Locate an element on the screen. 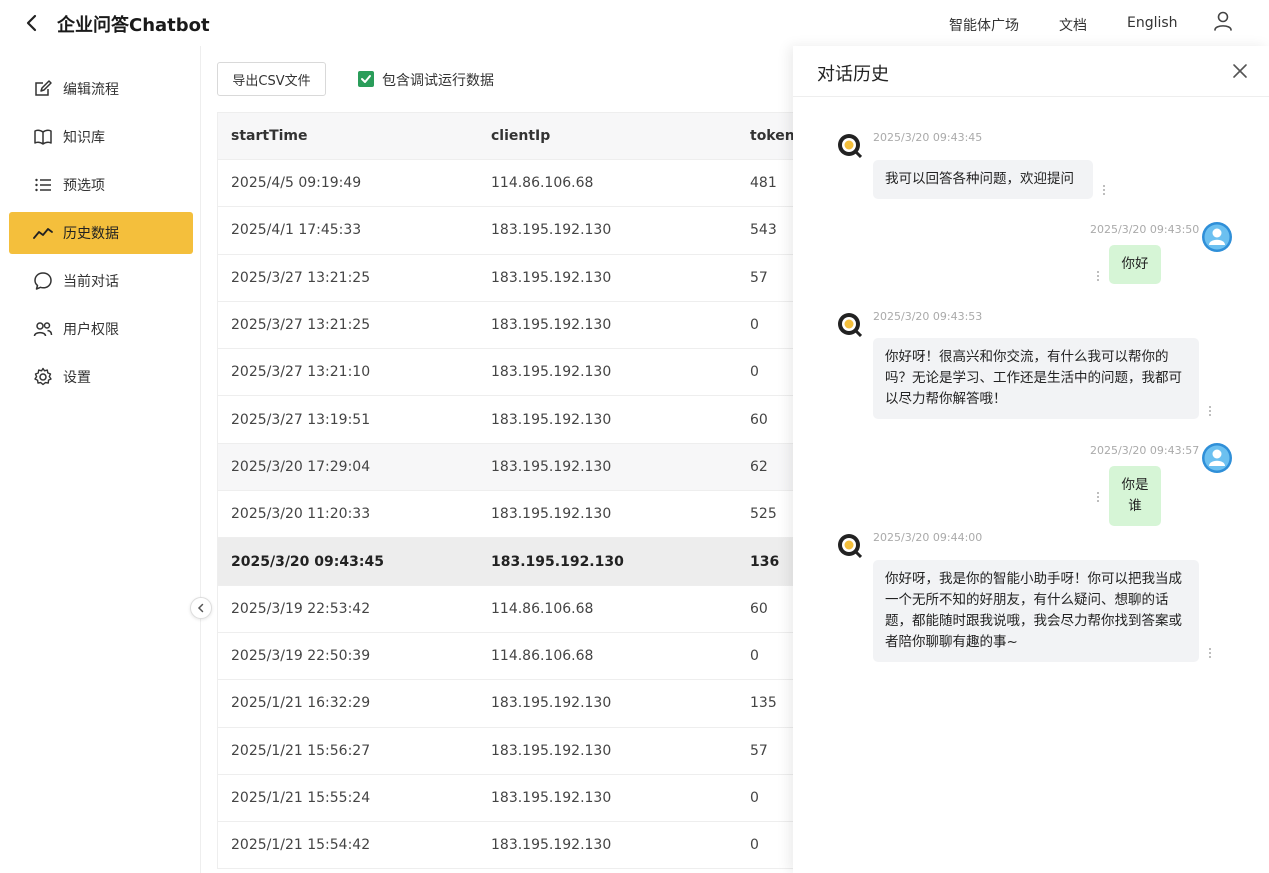 The image size is (1269, 873). sidebar-item-label: 用户权限 is located at coordinates (91, 330).